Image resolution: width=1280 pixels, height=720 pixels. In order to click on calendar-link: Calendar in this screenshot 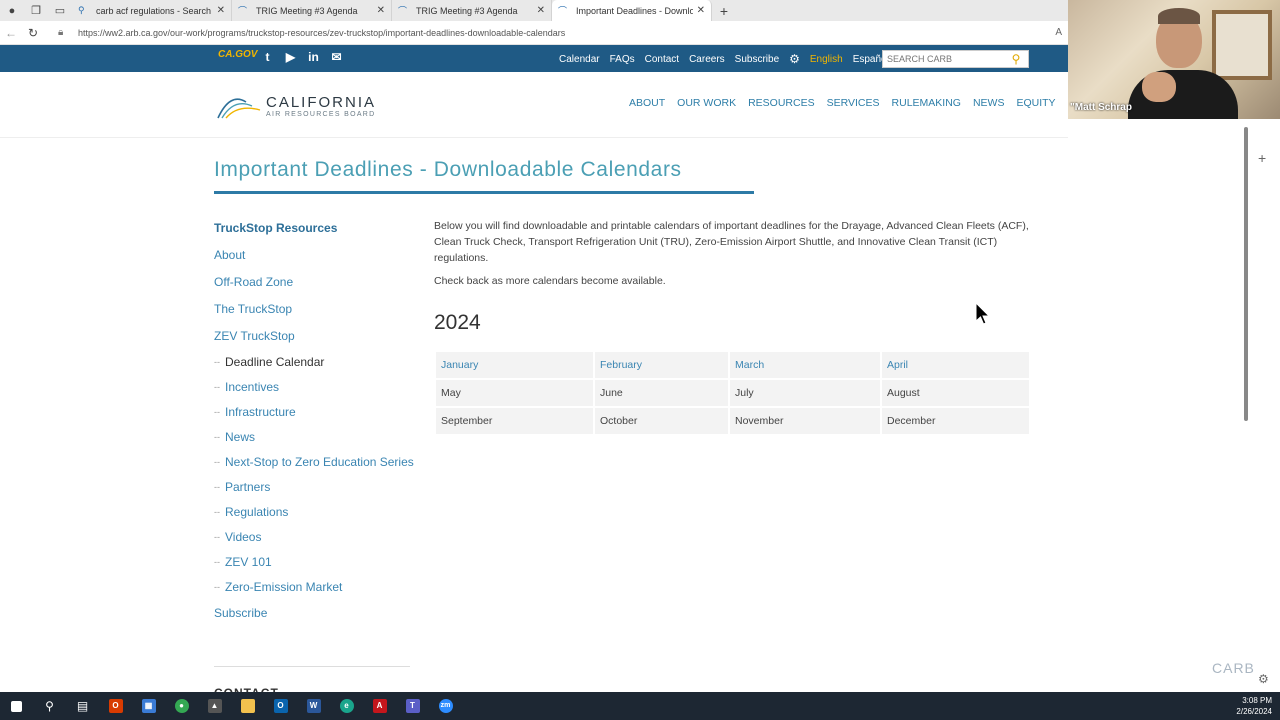, I will do `click(579, 59)`.